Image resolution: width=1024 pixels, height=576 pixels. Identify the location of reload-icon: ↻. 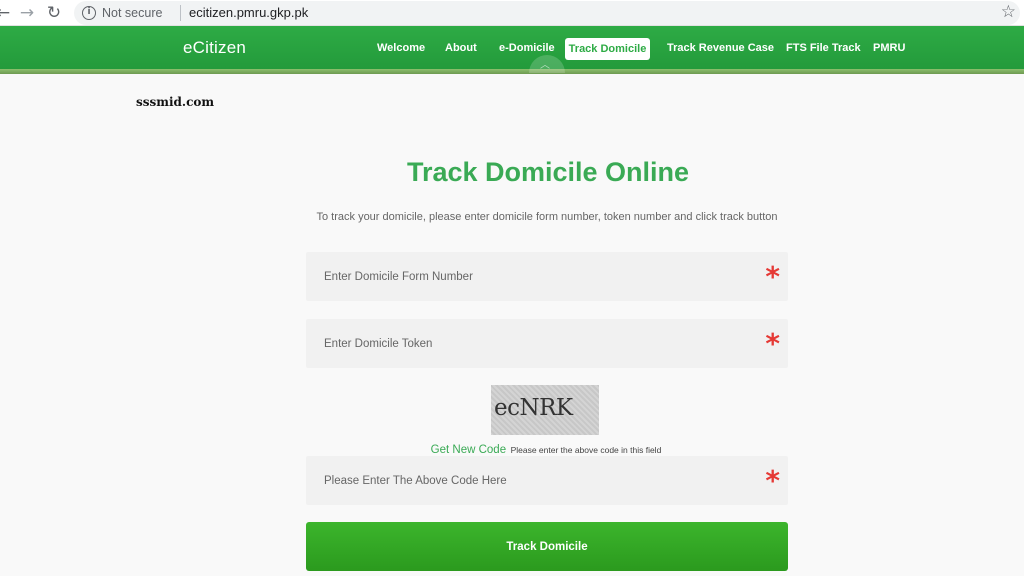
(54, 13).